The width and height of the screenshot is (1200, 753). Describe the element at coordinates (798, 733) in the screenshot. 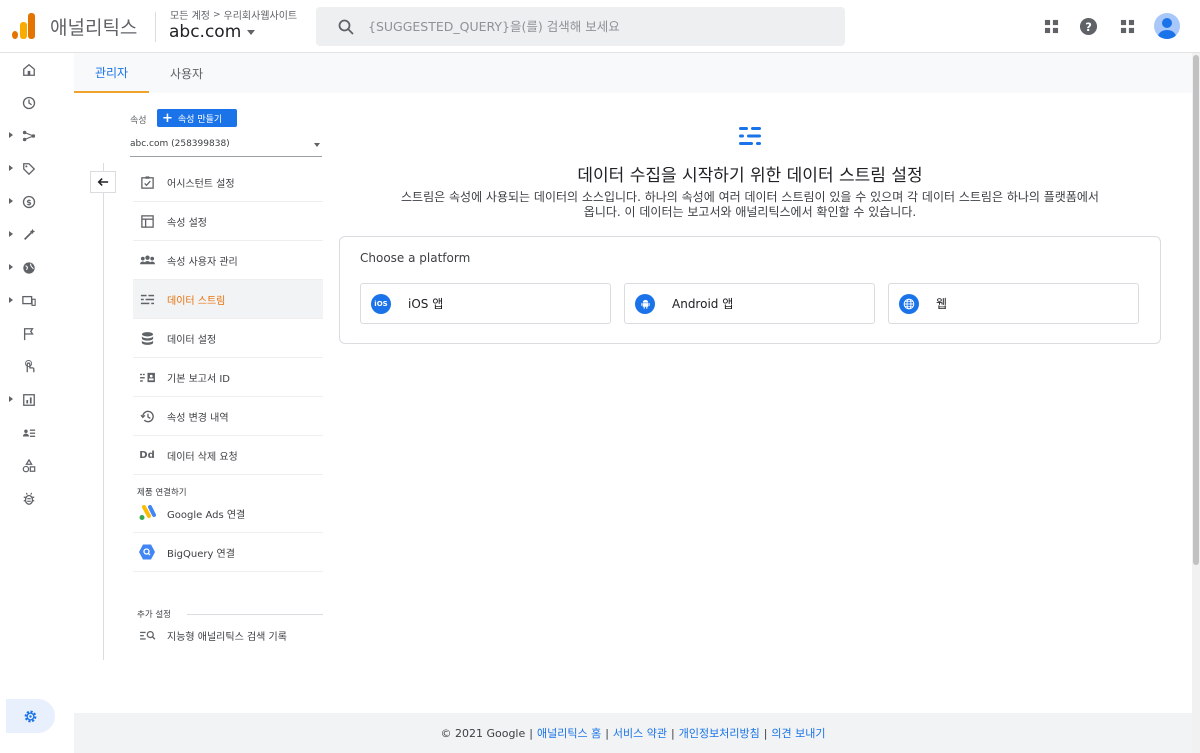

I see `footer-link-feedback: 의견 보내기` at that location.